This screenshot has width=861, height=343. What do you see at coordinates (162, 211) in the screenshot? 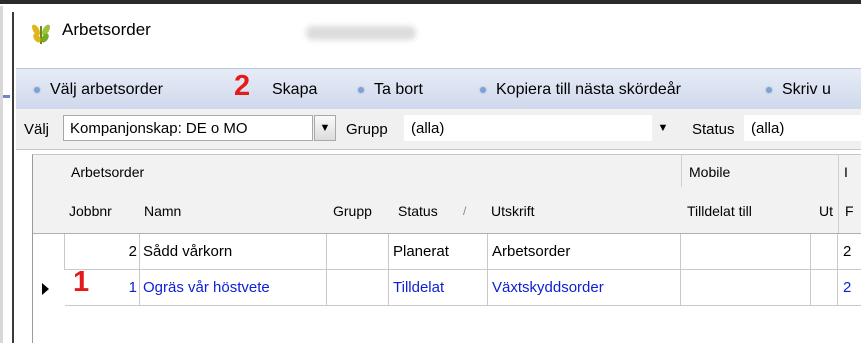
I see `col-namn: Namn` at bounding box center [162, 211].